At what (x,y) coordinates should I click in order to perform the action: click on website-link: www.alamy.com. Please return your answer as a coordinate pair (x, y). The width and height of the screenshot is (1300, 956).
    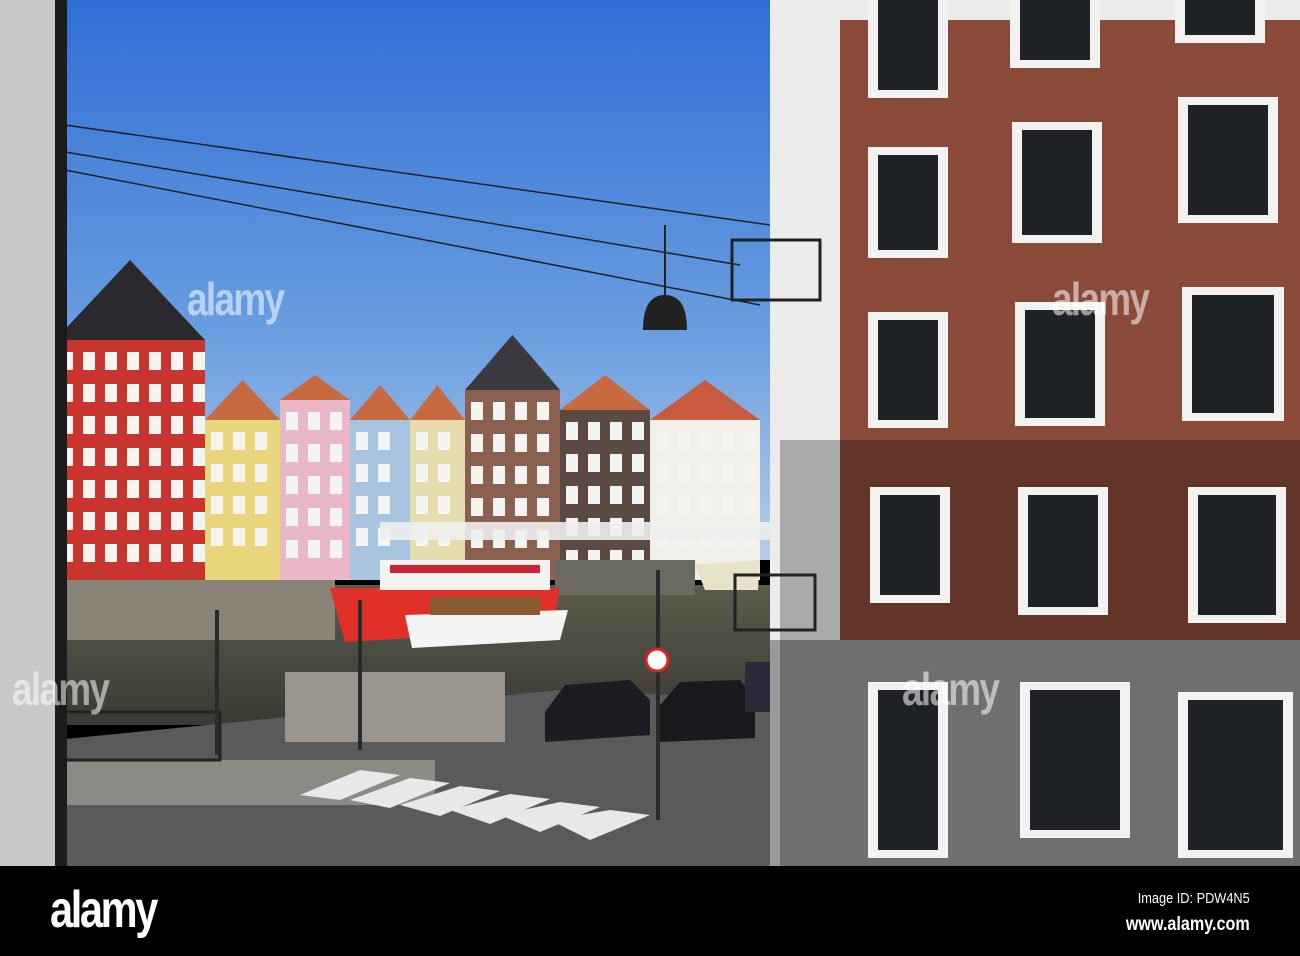
    Looking at the image, I should click on (1188, 924).